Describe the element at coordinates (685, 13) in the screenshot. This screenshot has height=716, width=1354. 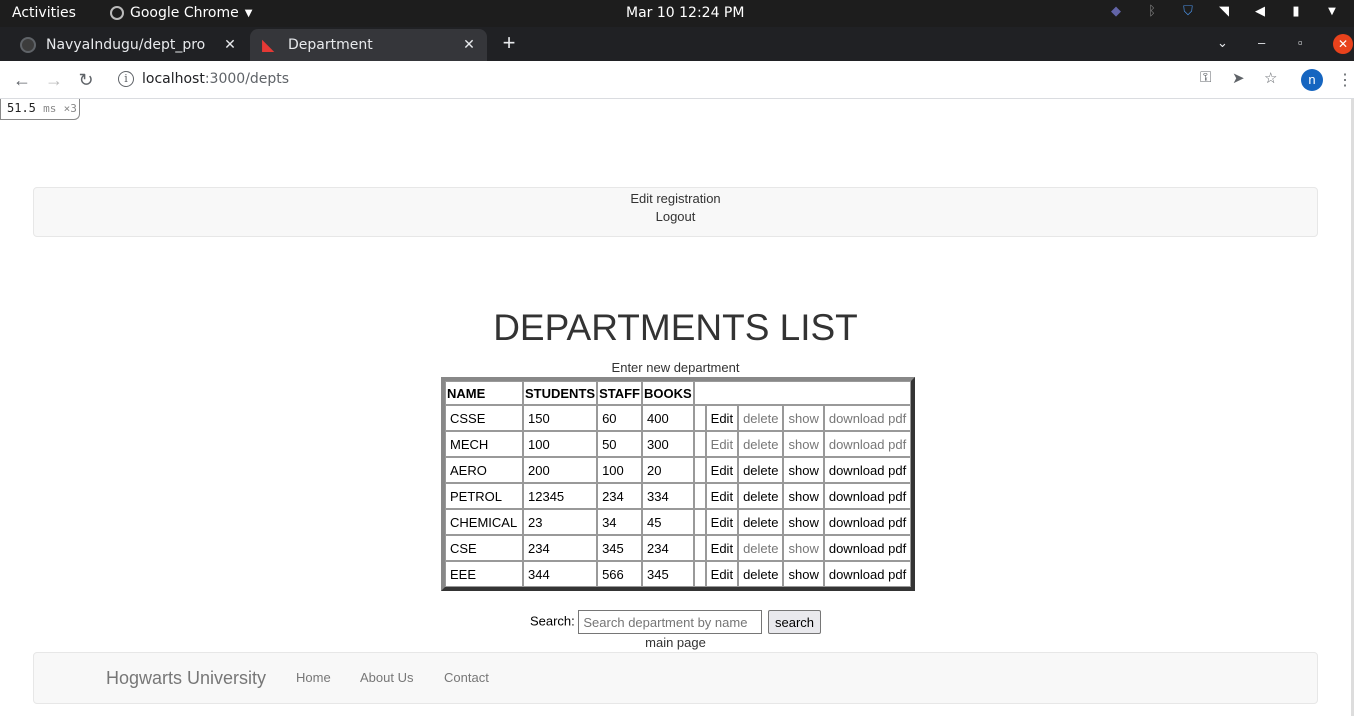
I see `clock: Mar 10 12:24 PM` at that location.